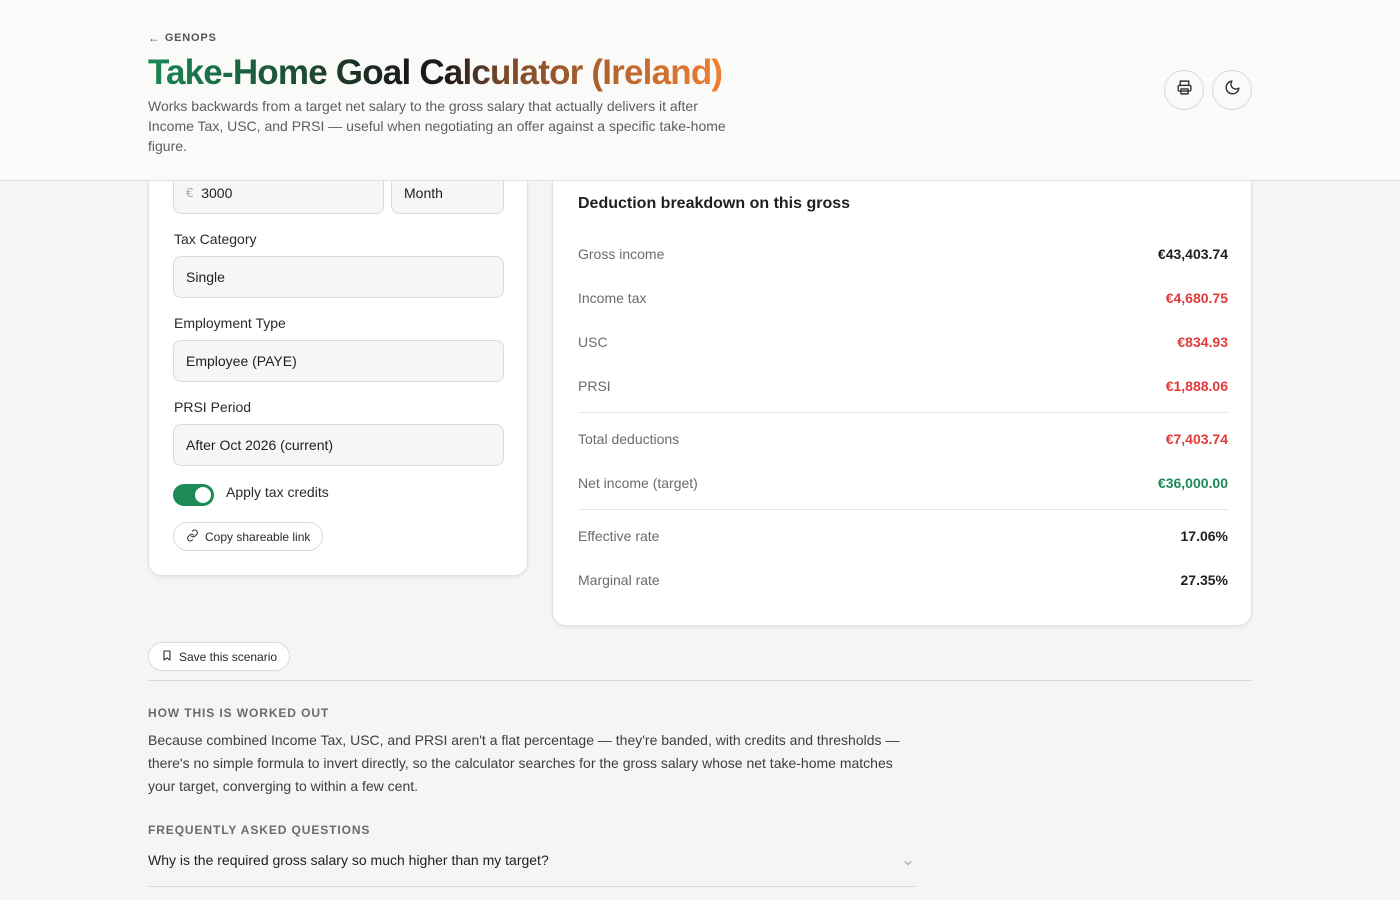 This screenshot has height=900, width=1400. What do you see at coordinates (435, 72) in the screenshot?
I see `page-title: Take-Home Goal Calculator (Ireland)` at bounding box center [435, 72].